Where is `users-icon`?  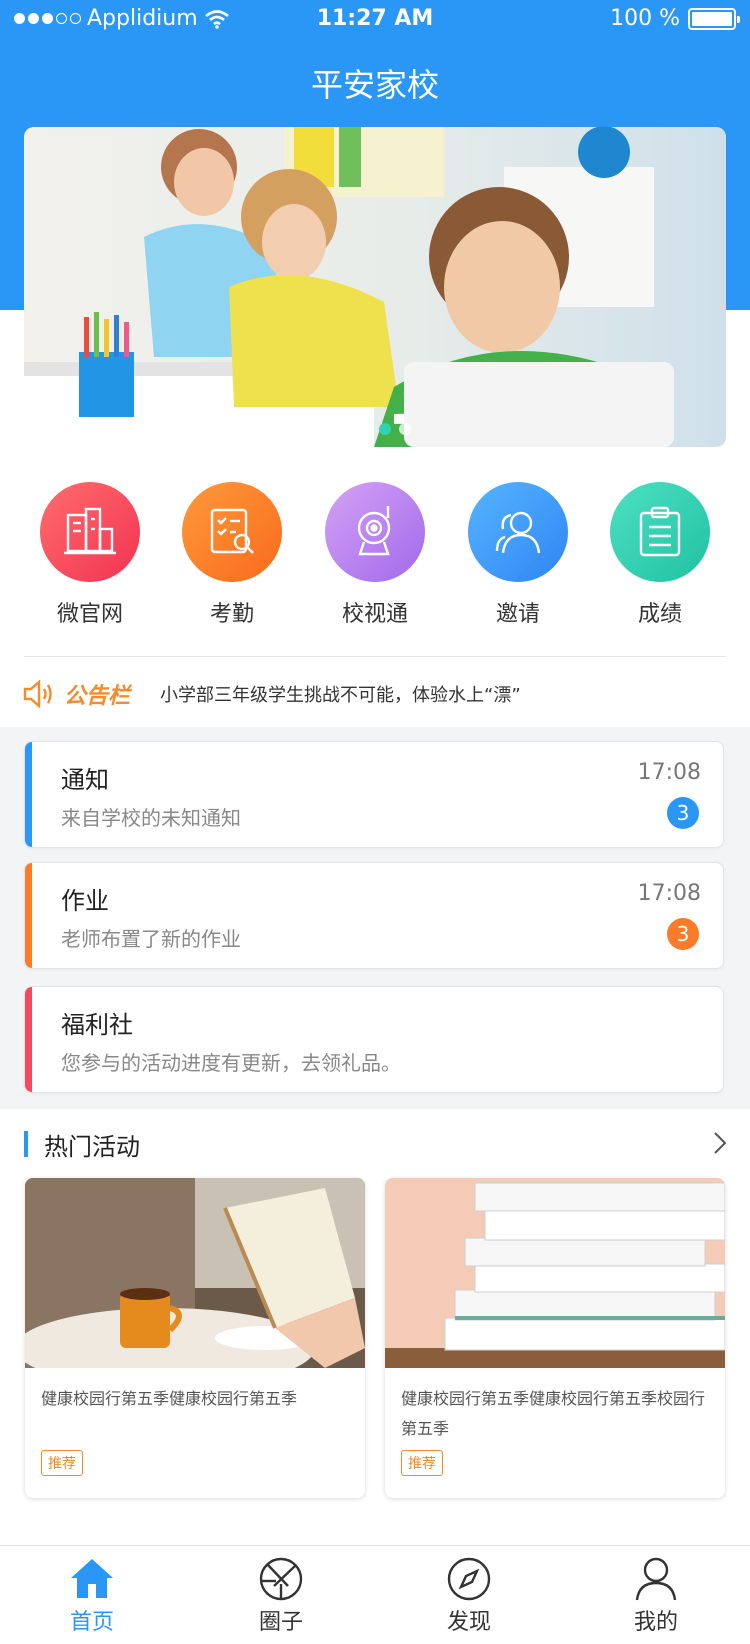
users-icon is located at coordinates (518, 532).